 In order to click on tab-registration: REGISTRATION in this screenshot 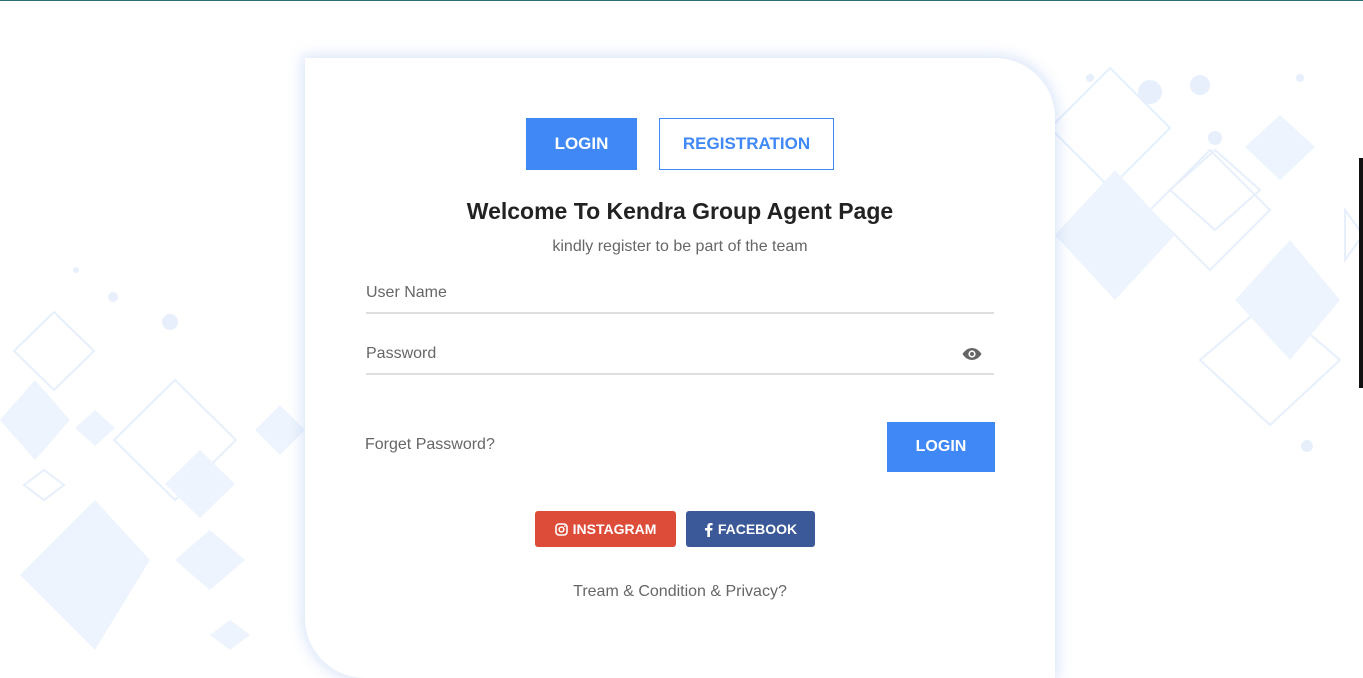, I will do `click(746, 144)`.